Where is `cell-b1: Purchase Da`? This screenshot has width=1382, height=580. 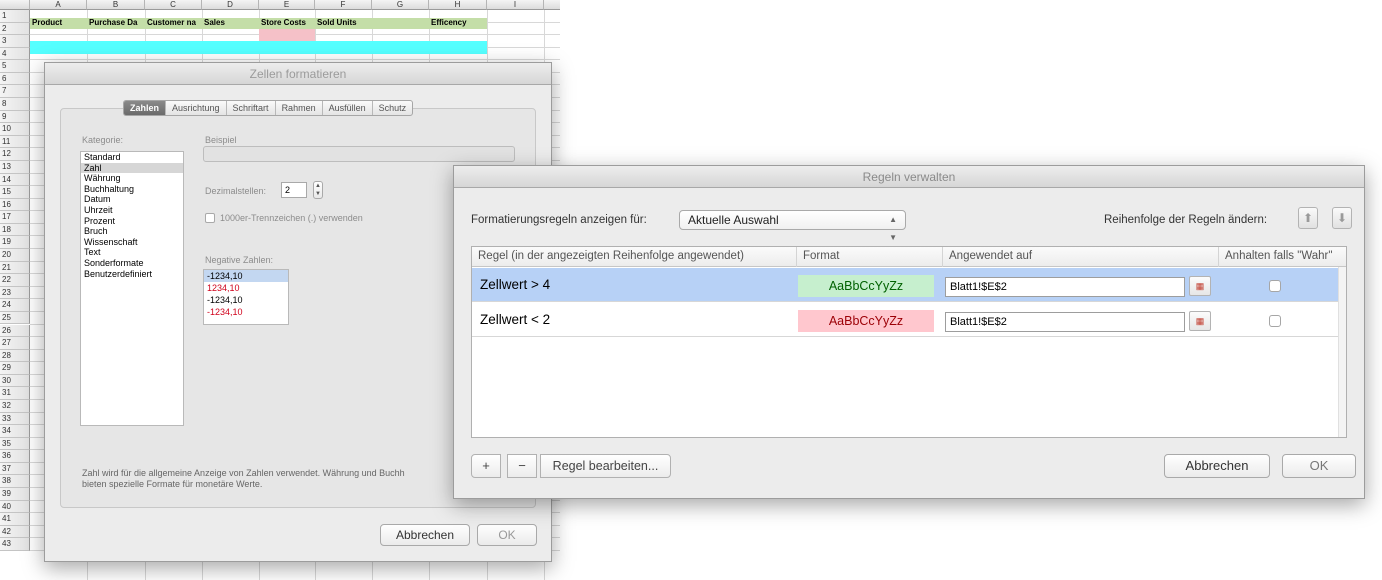
cell-b1: Purchase Da is located at coordinates (116, 23).